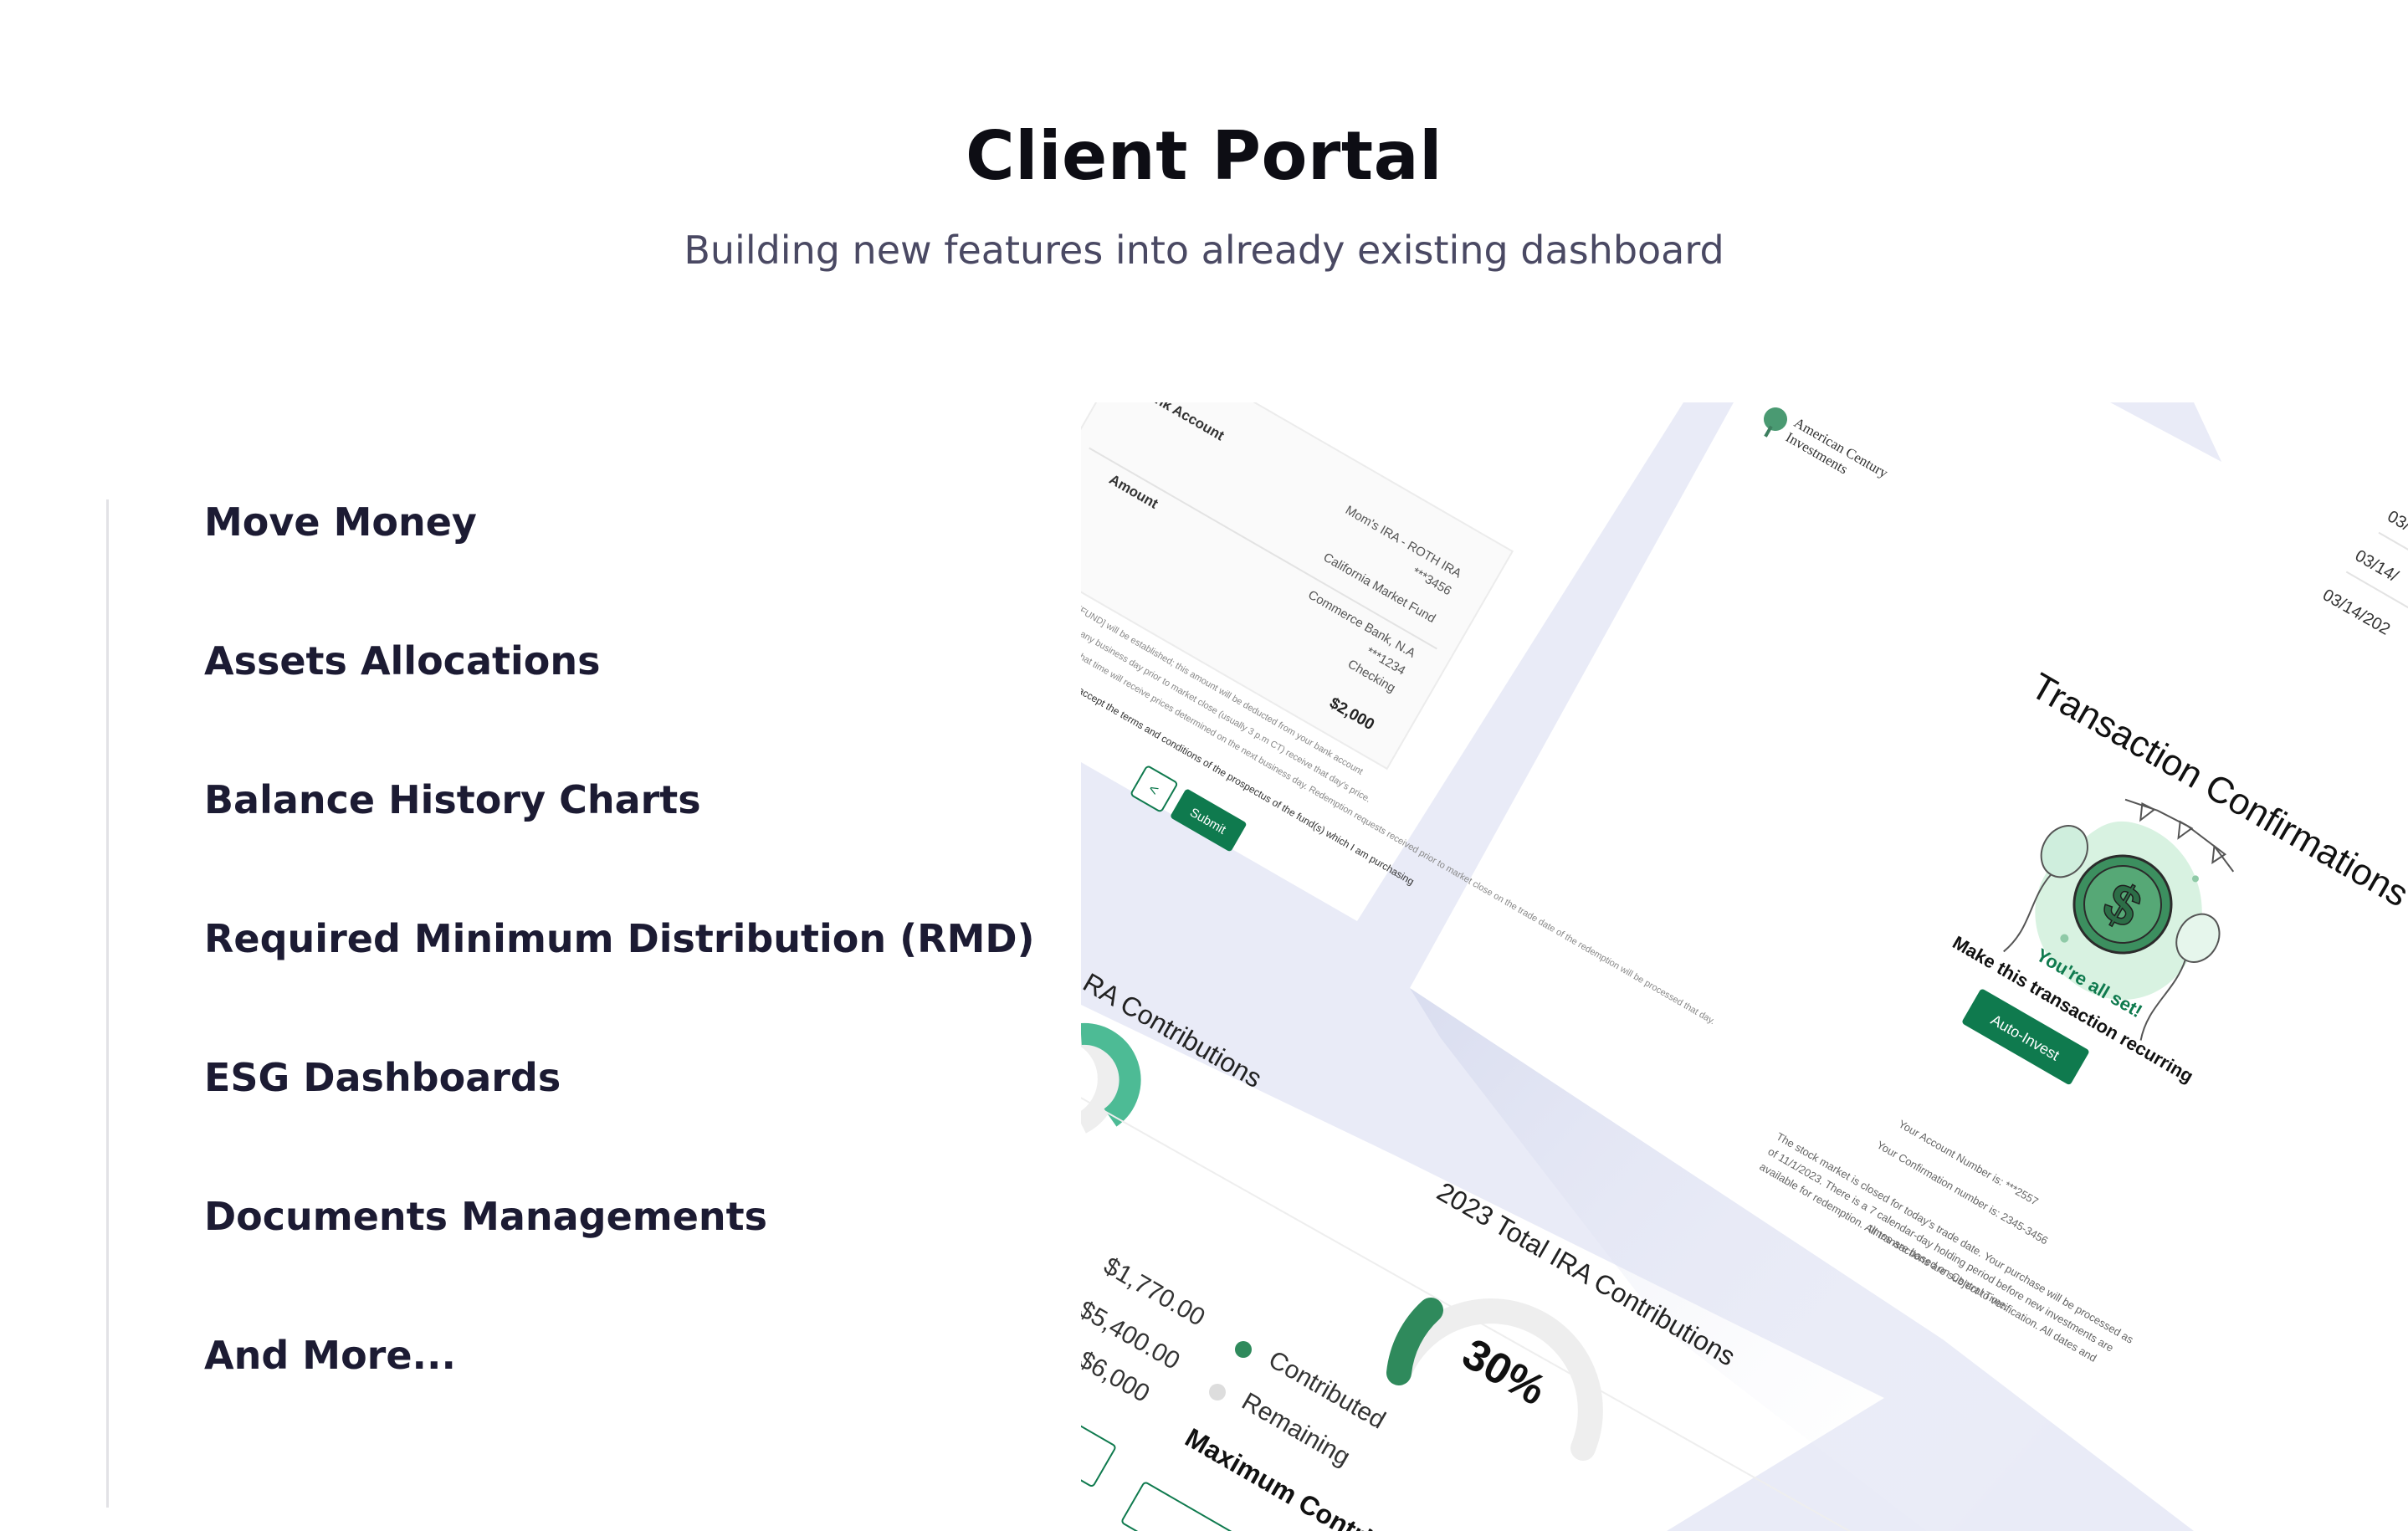  Describe the element at coordinates (340, 522) in the screenshot. I see `feature-item-move-money: Move Money` at that location.